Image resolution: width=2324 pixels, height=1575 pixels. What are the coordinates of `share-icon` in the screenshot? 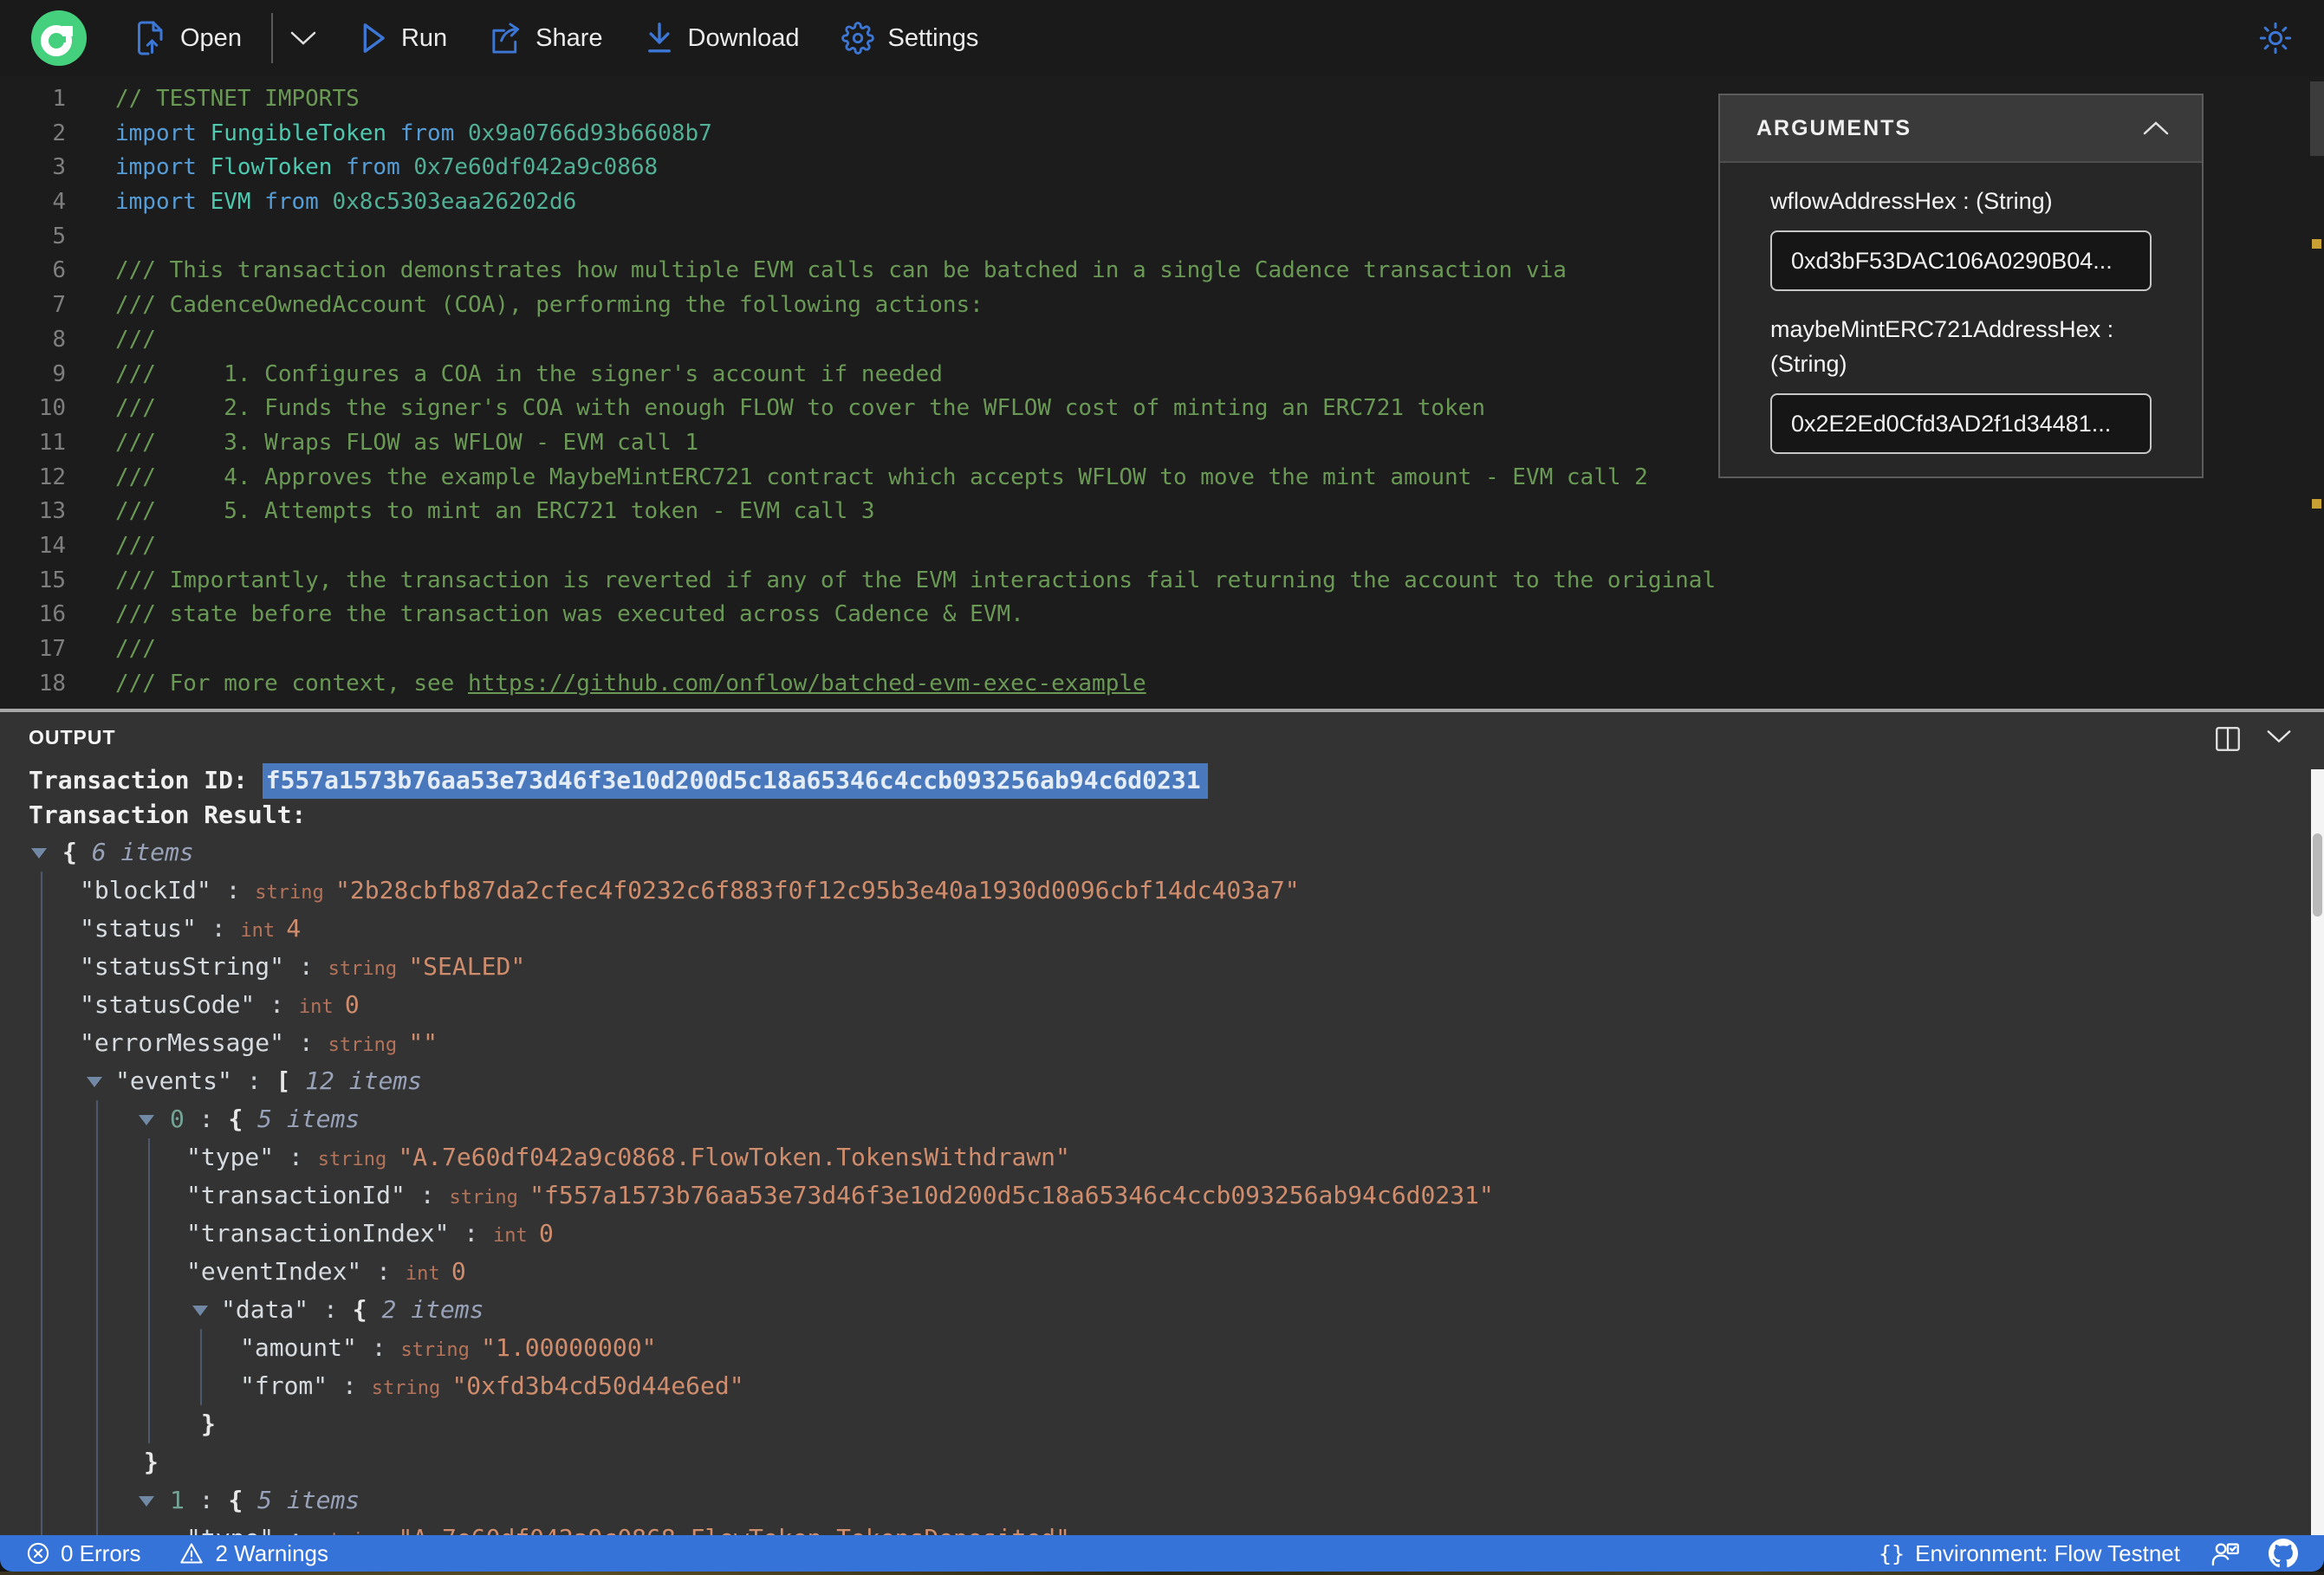 It's located at (505, 39).